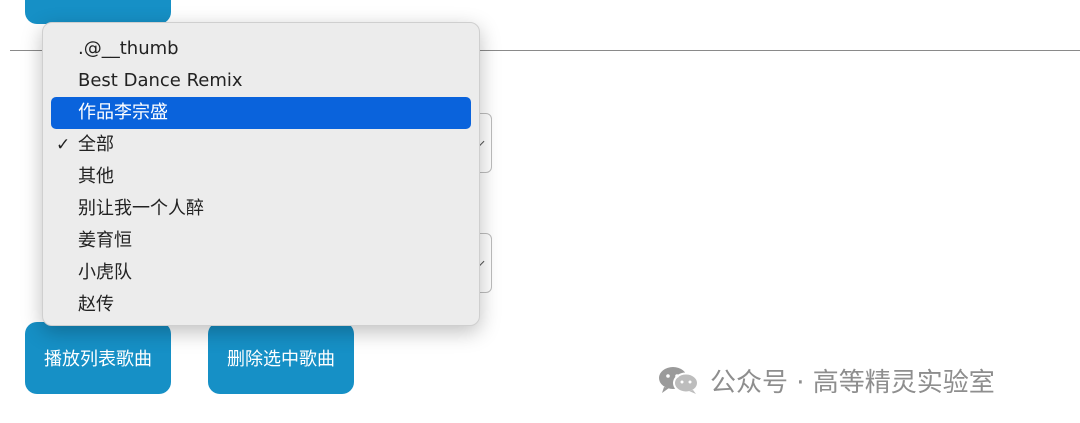 Image resolution: width=1080 pixels, height=423 pixels. I want to click on dropdown-option-selected: ✓ 全部, so click(261, 145).